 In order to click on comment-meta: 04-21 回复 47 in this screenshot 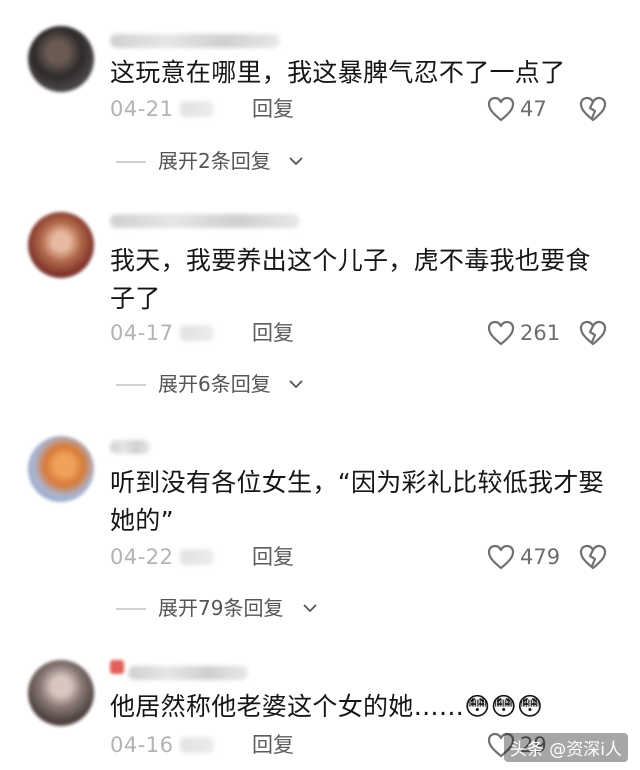, I will do `click(365, 109)`.